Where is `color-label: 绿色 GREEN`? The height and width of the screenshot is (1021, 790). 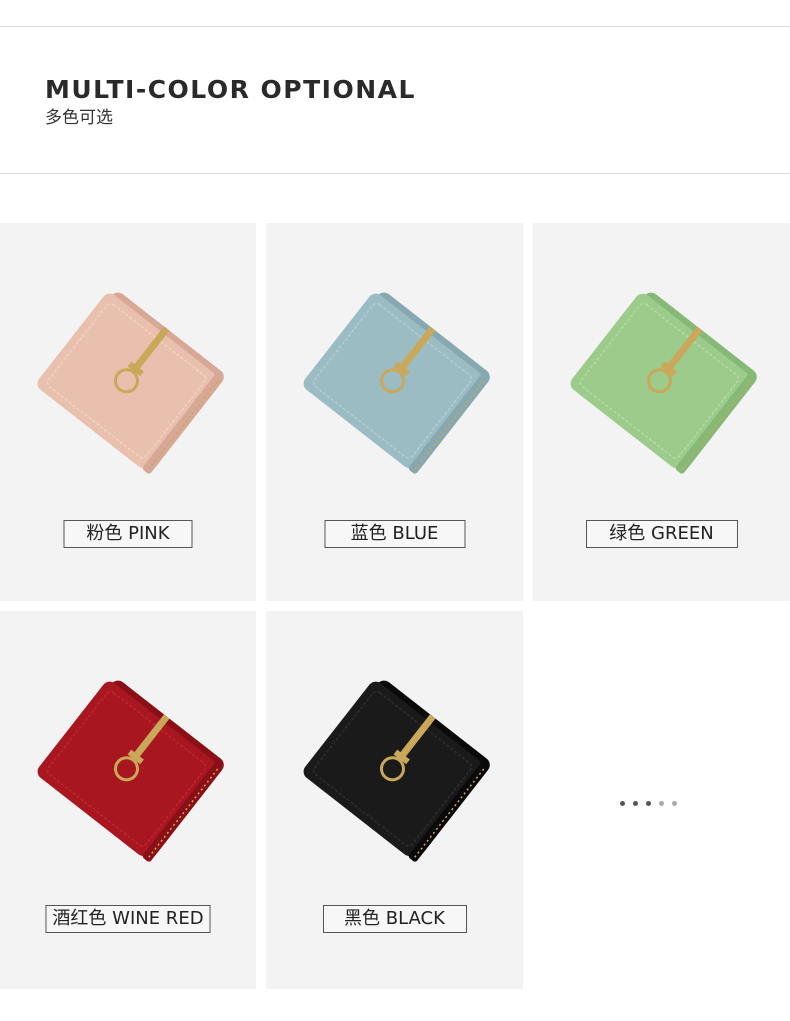
color-label: 绿色 GREEN is located at coordinates (661, 534).